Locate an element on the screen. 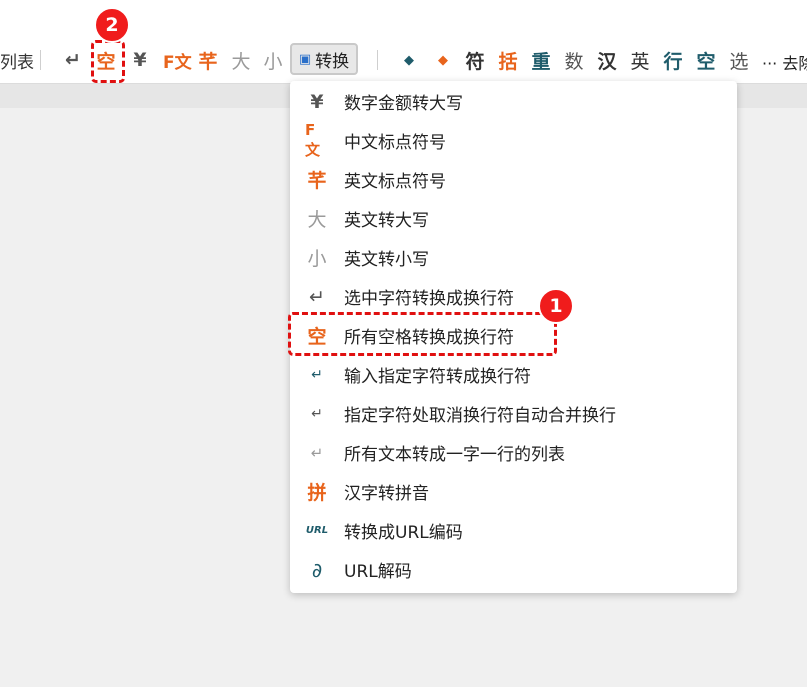 The width and height of the screenshot is (807, 687). menu-item-amount-uppercase: ¥ 数字金额转大写 is located at coordinates (513, 101).